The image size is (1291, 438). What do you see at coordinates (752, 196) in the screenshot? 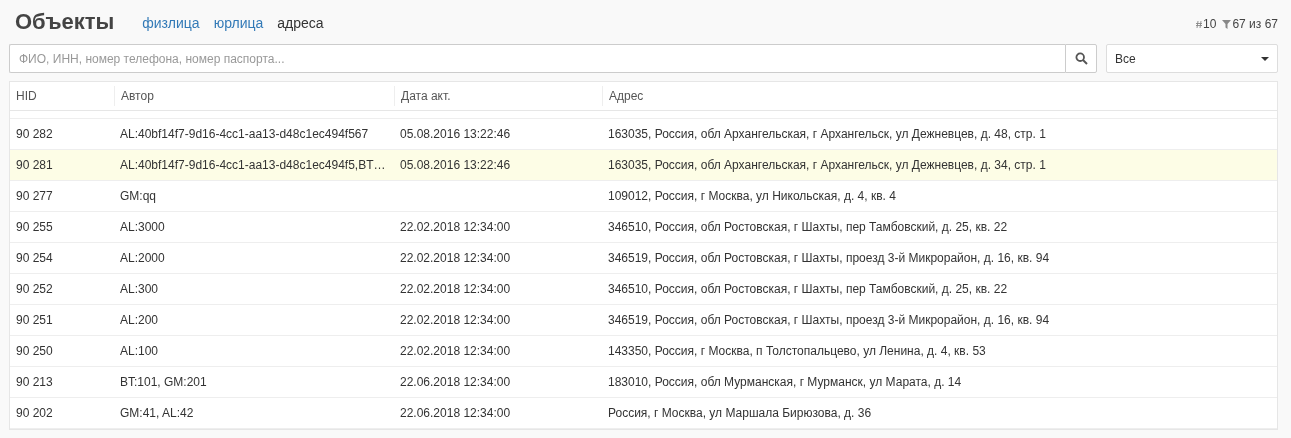
I see `table-cell-text: 109012, Россия, г Москва, ул Никольская, д. 4, кв. 4` at bounding box center [752, 196].